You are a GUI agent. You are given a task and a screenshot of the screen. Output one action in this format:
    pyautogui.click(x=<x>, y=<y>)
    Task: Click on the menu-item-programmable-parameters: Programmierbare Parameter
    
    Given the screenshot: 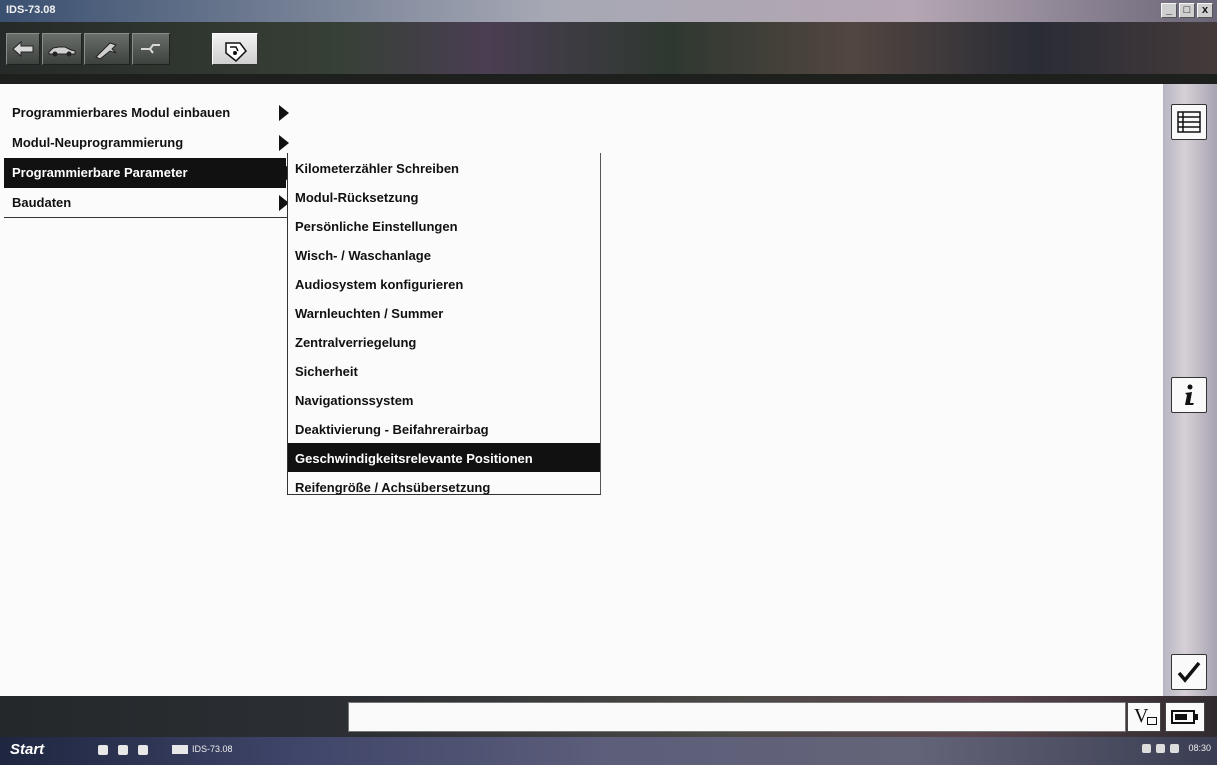 What is the action you would take?
    pyautogui.click(x=149, y=173)
    